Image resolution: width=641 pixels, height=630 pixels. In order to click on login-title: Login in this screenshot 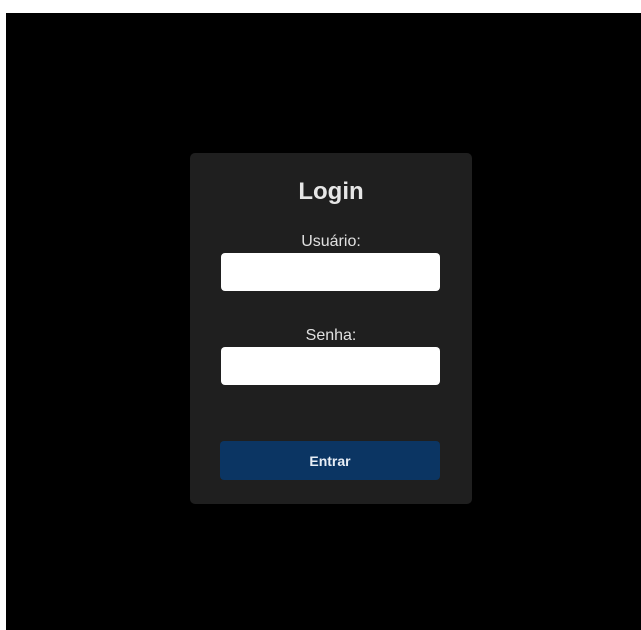, I will do `click(331, 191)`.